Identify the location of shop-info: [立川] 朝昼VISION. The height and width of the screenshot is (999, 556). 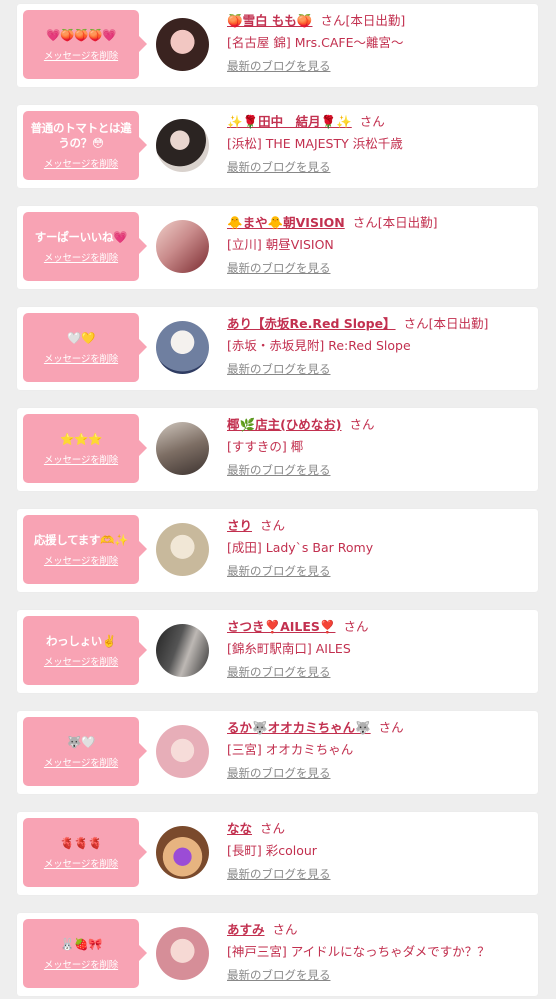
(280, 244).